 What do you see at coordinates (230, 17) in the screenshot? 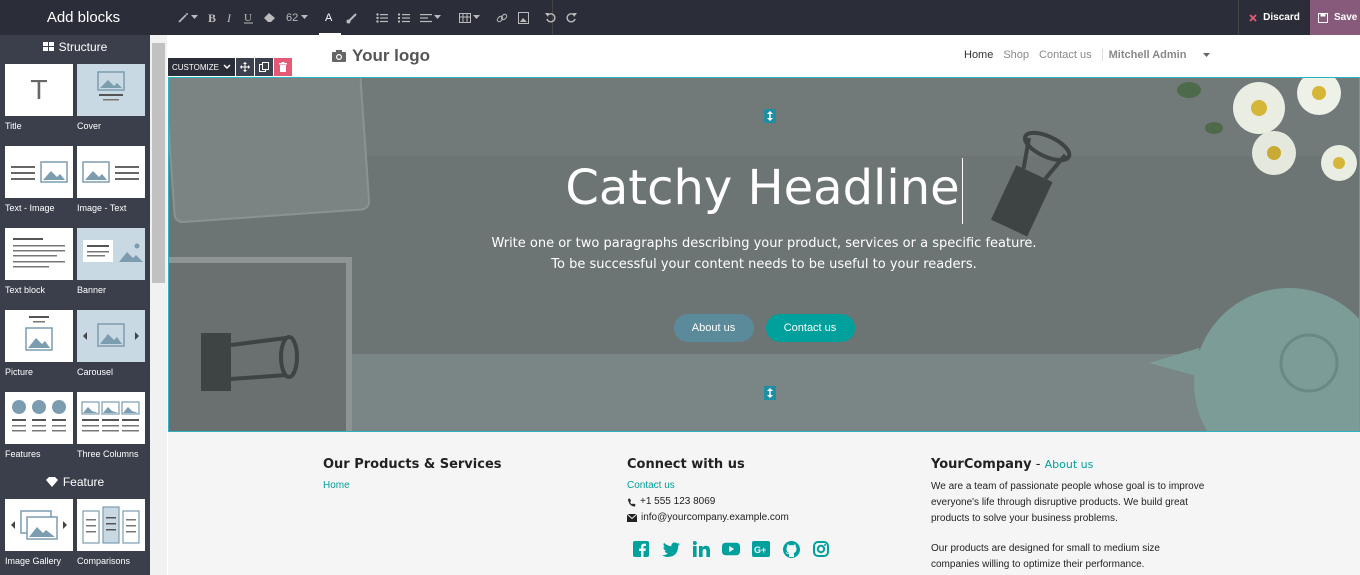
I see `italic-button: I` at bounding box center [230, 17].